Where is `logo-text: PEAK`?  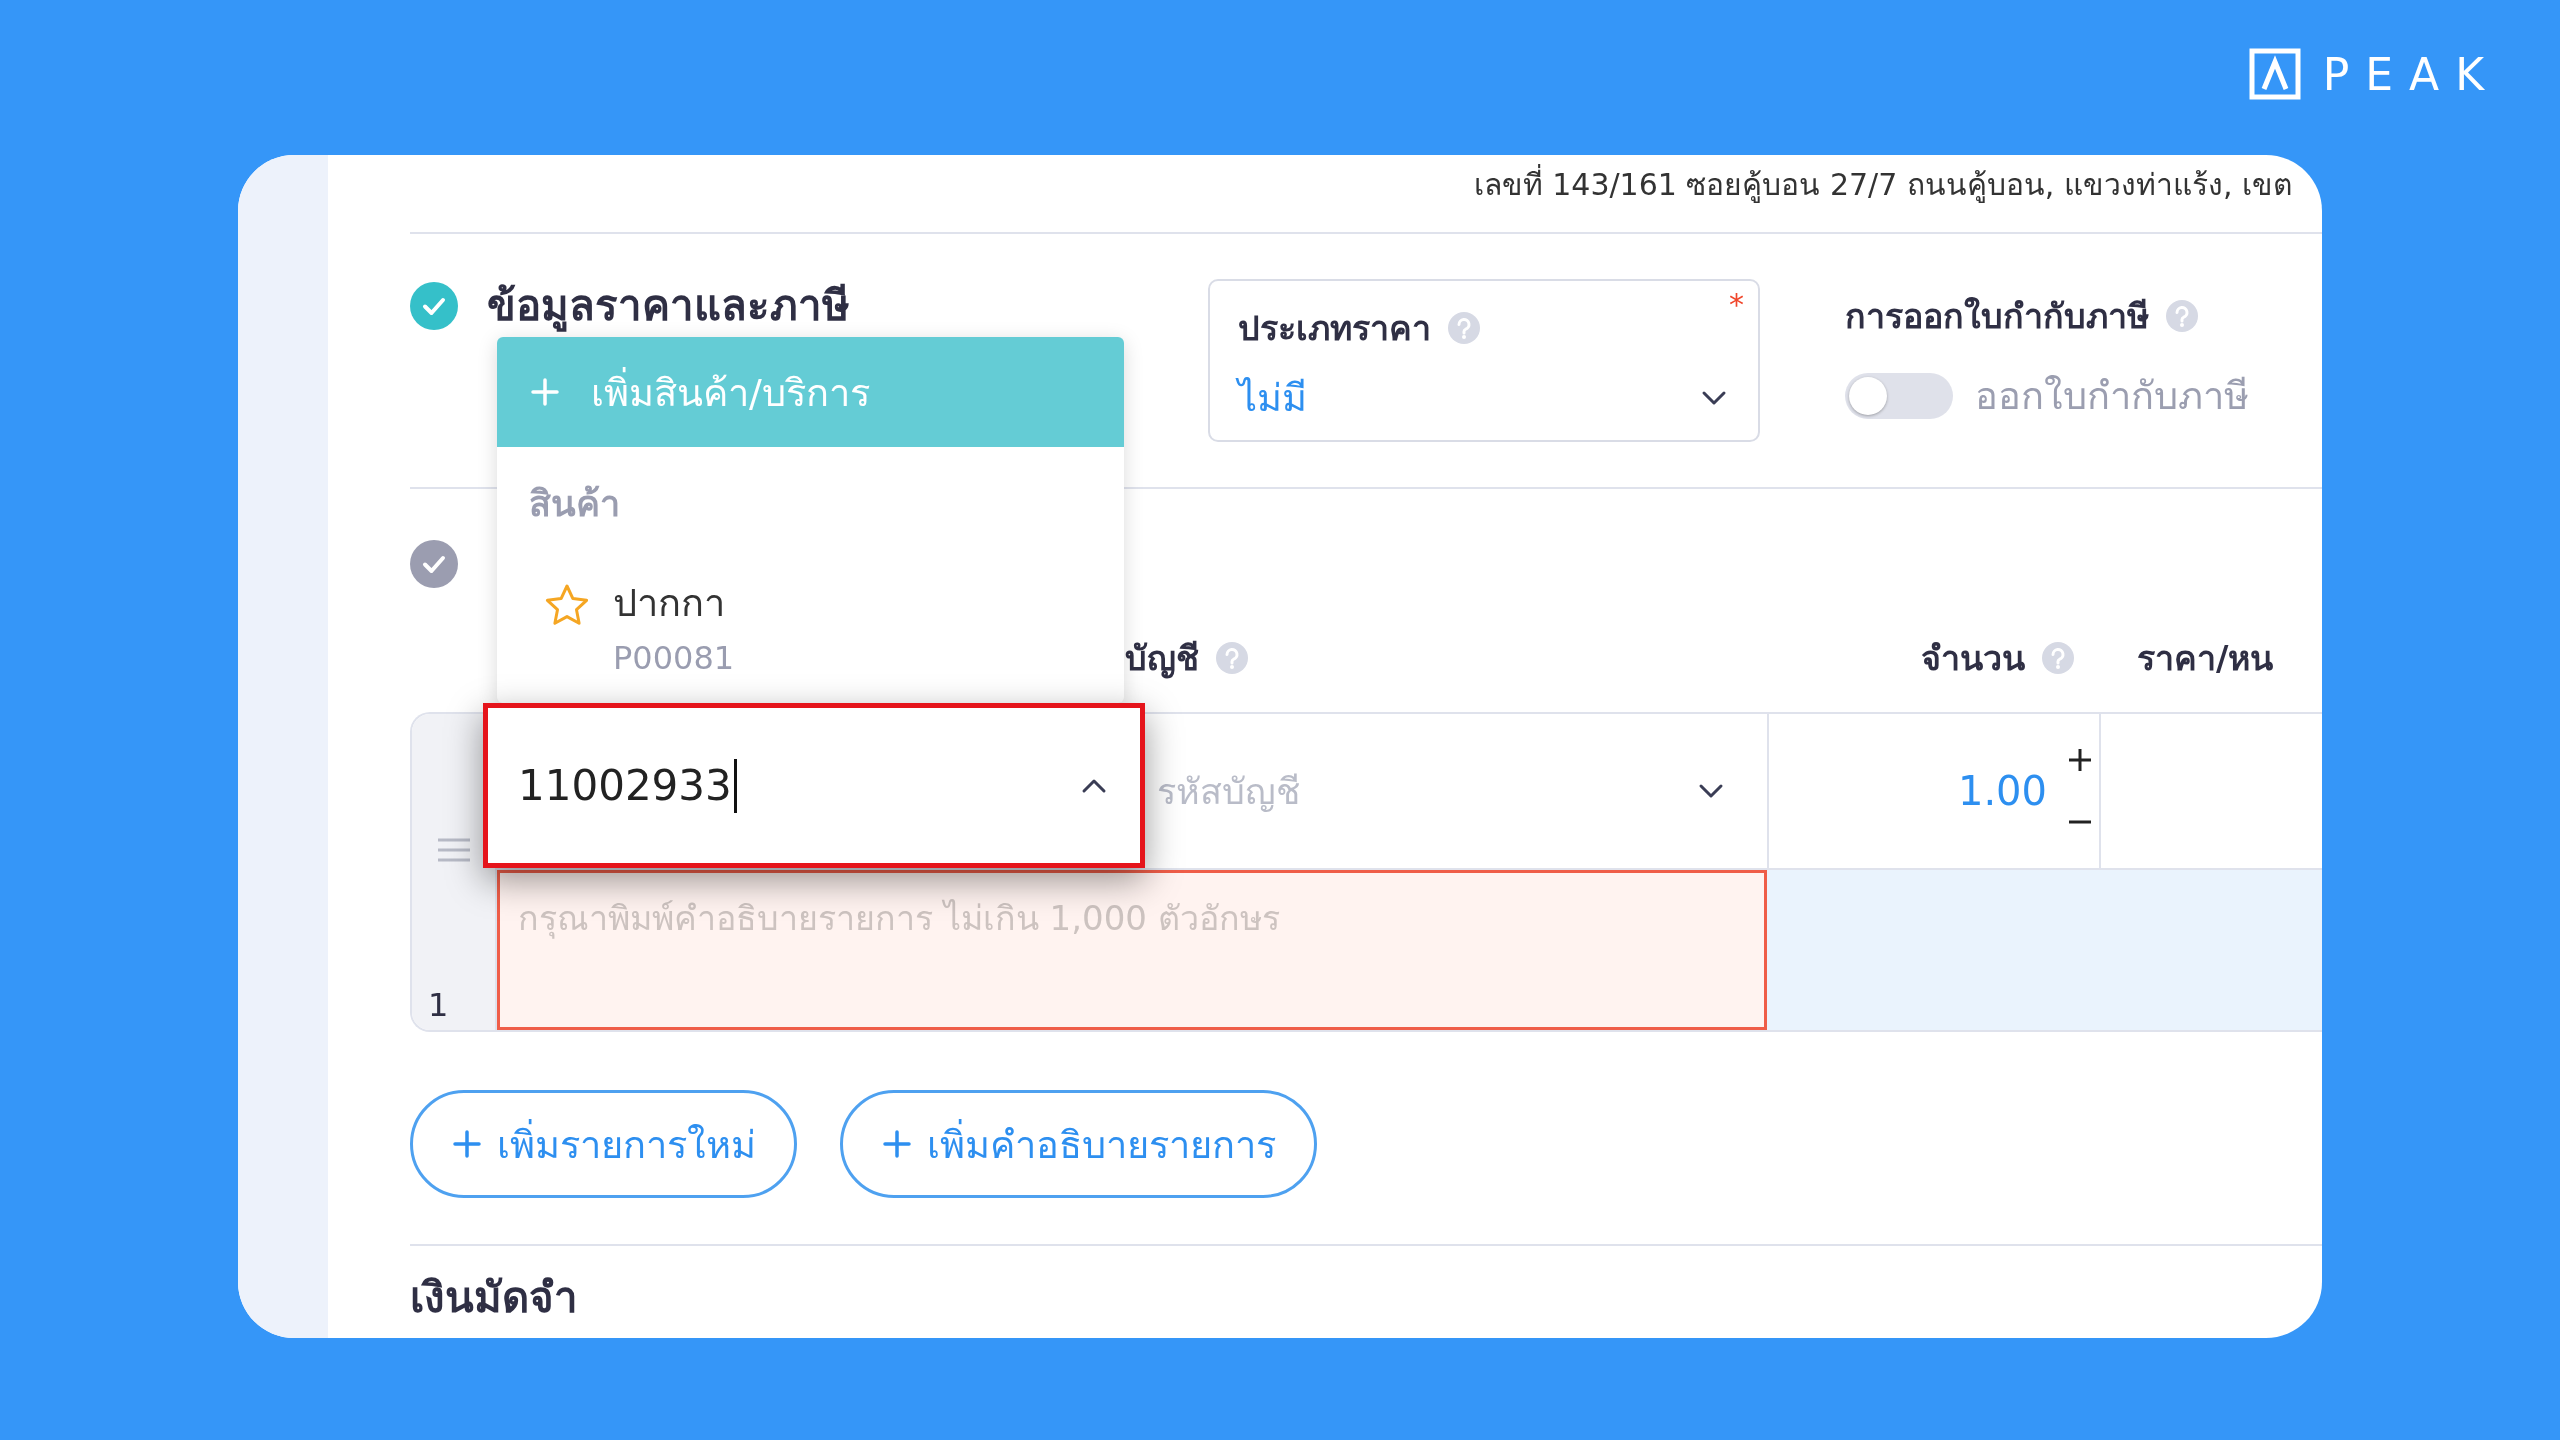 logo-text: PEAK is located at coordinates (2411, 74).